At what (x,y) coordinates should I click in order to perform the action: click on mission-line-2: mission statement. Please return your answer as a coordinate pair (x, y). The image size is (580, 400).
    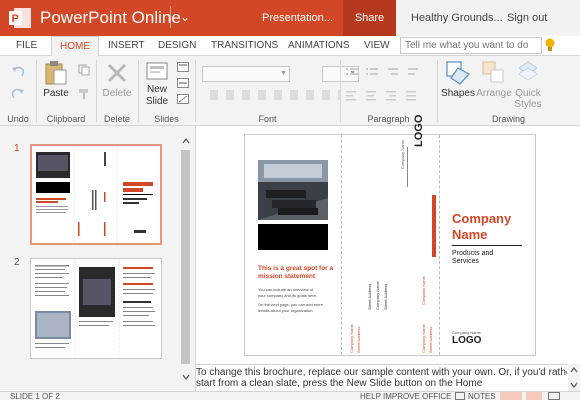
    Looking at the image, I should click on (287, 276).